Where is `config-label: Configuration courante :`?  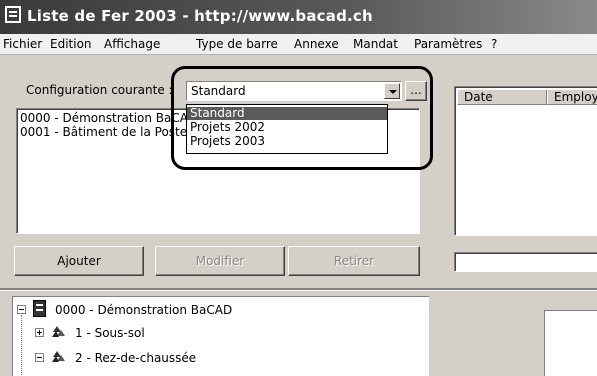 config-label: Configuration courante : is located at coordinates (99, 90).